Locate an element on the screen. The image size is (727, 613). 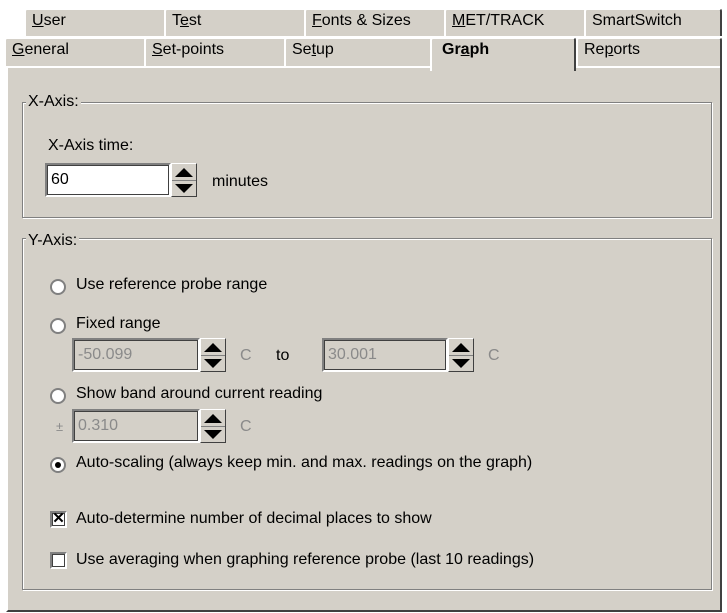
radio-reference-probe-range-label: Use reference probe range is located at coordinates (171, 285).